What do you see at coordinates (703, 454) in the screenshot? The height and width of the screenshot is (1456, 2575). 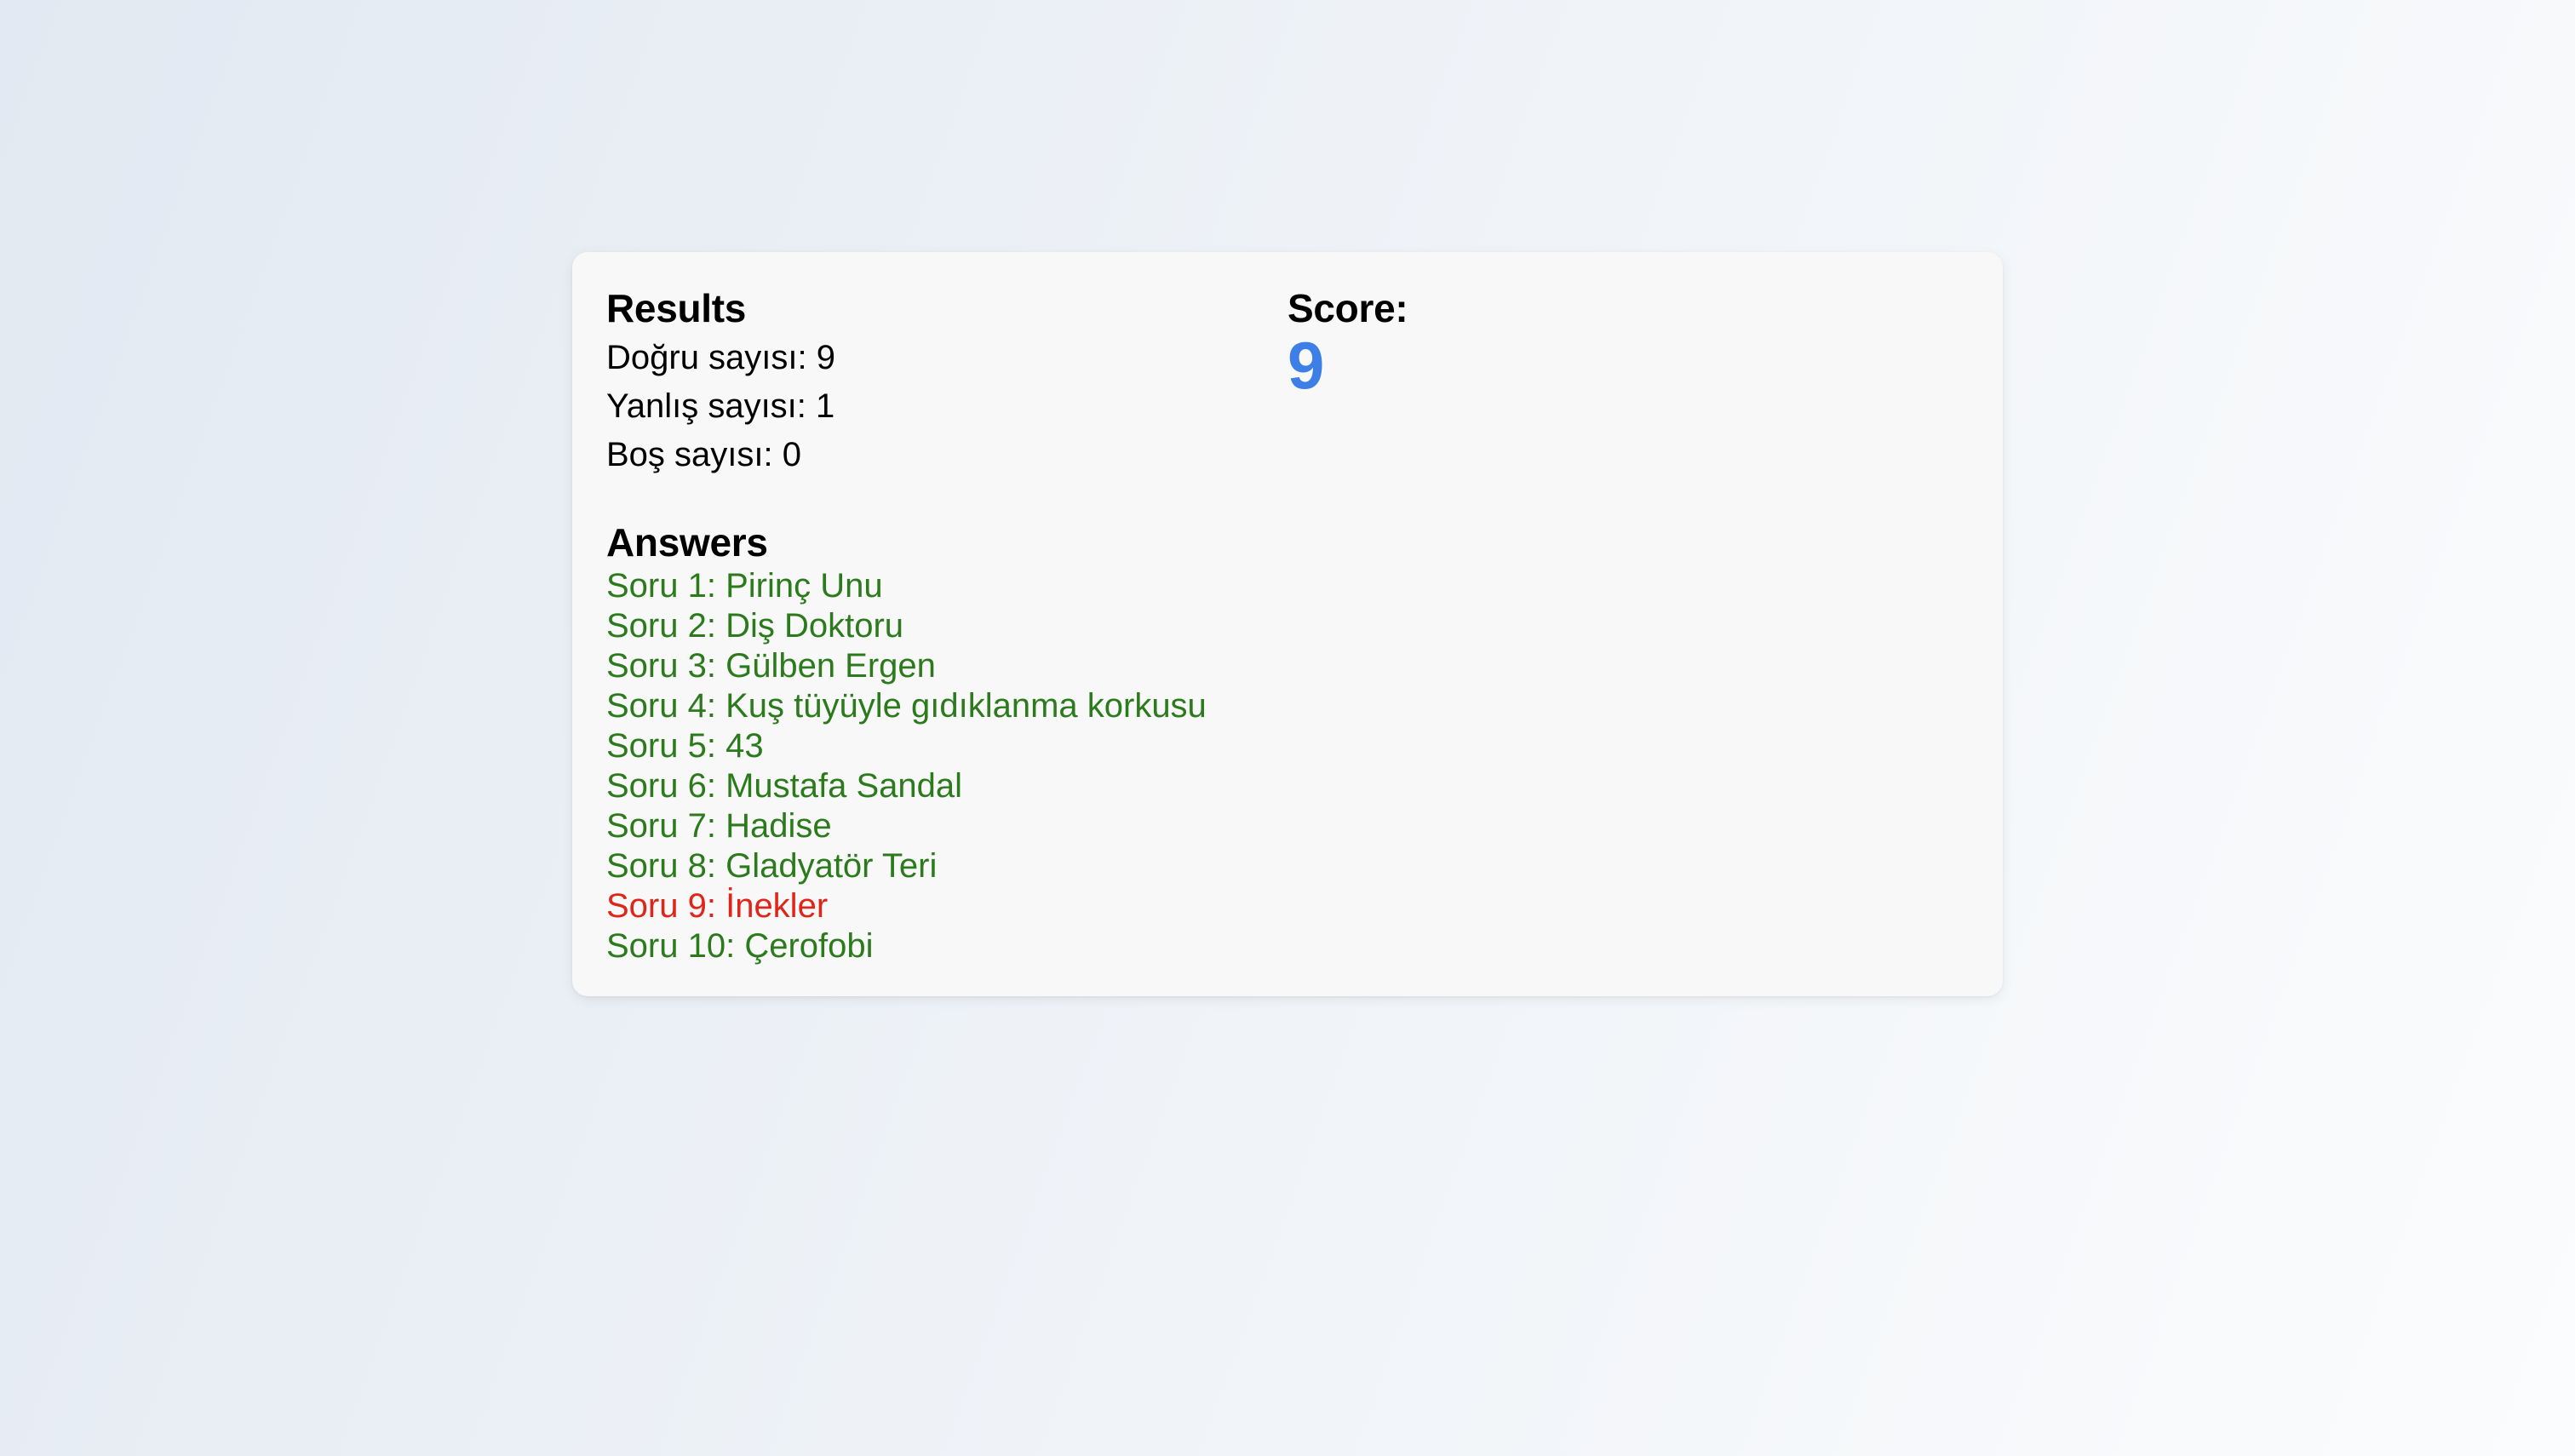 I see `empty-count: Boş sayısı: 0` at bounding box center [703, 454].